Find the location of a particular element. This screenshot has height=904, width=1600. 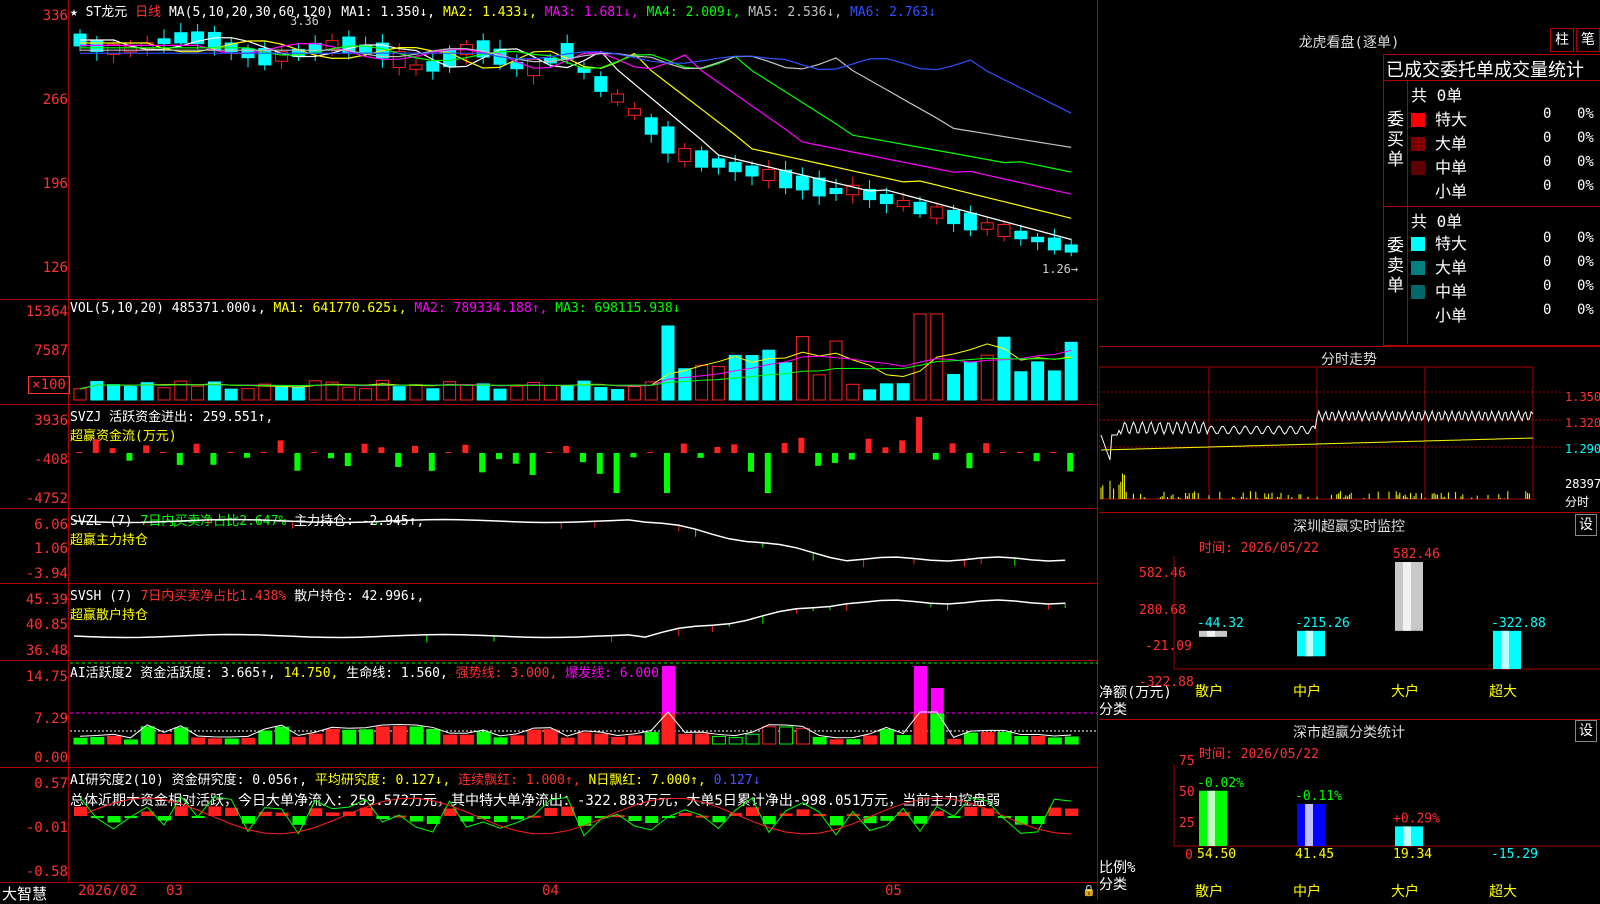

ai-activity-chart is located at coordinates (549, 714).